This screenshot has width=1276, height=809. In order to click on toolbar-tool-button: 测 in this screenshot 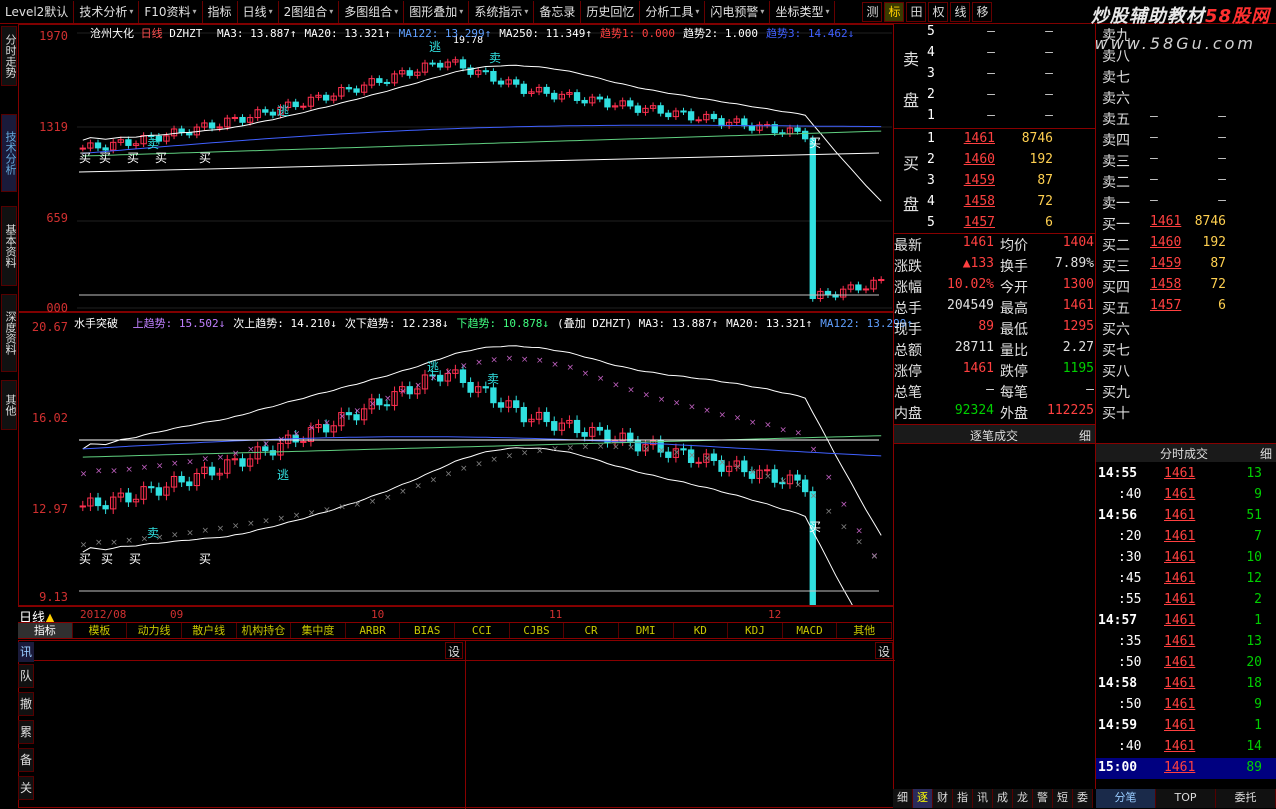, I will do `click(872, 11)`.